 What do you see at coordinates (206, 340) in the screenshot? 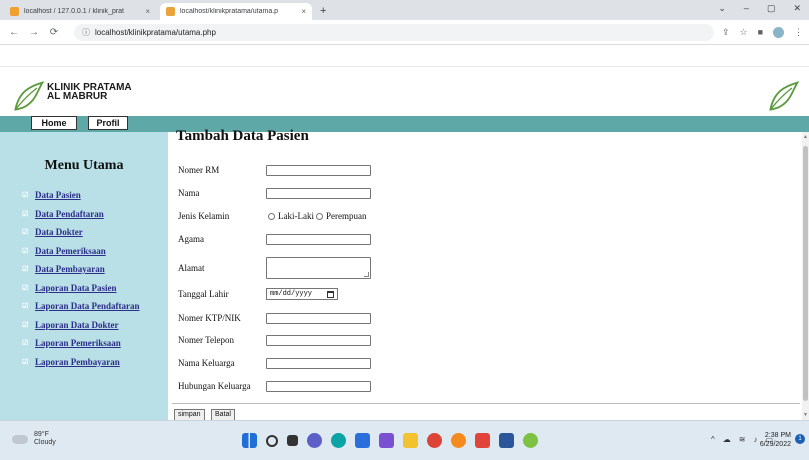
I see `label-nomer-telepon: Nomer Telepon` at bounding box center [206, 340].